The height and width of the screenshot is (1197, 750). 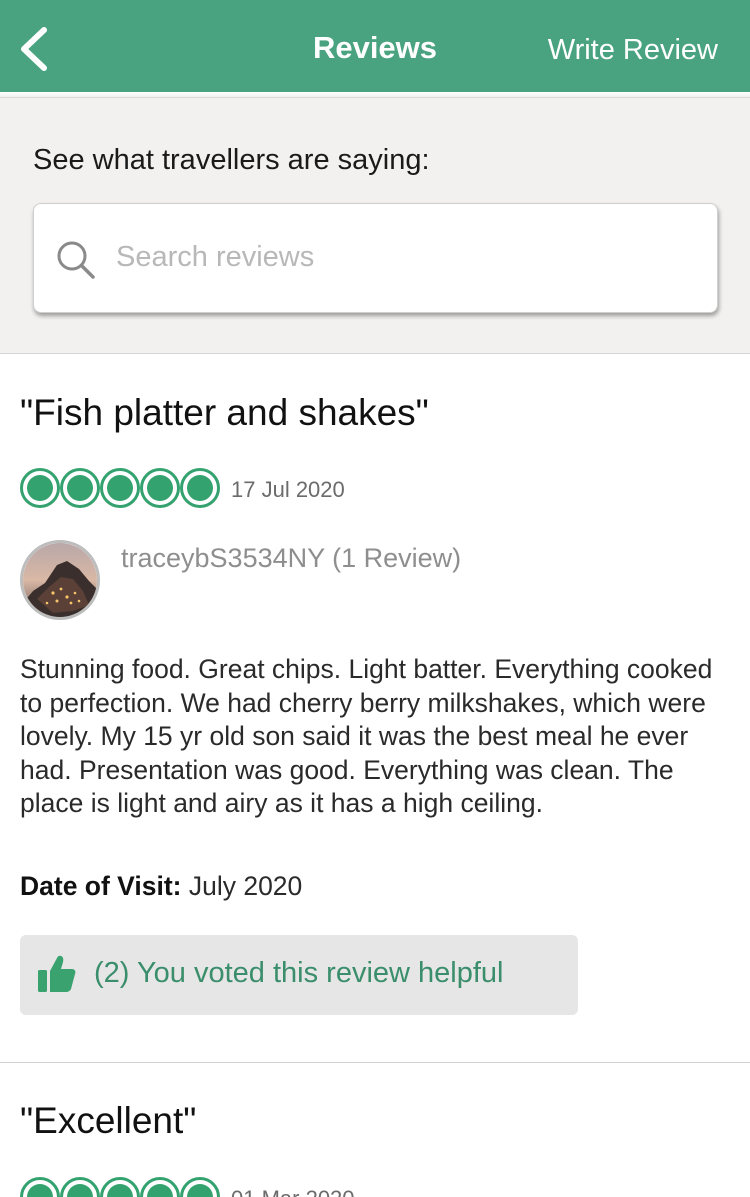 I want to click on review-title: "Fish platter and shakes", so click(x=224, y=413).